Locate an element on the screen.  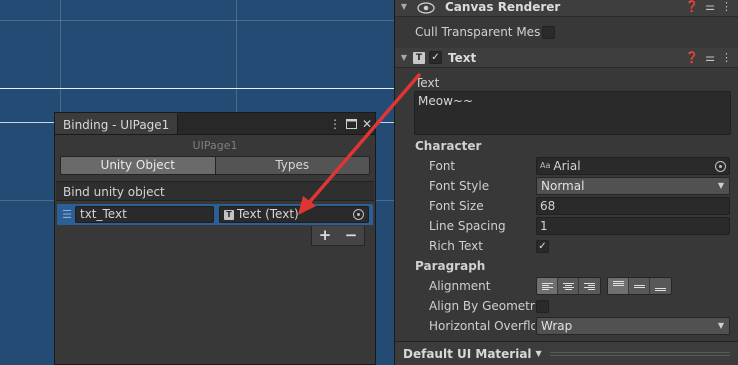
cull-transparent-checkbox is located at coordinates (549, 32).